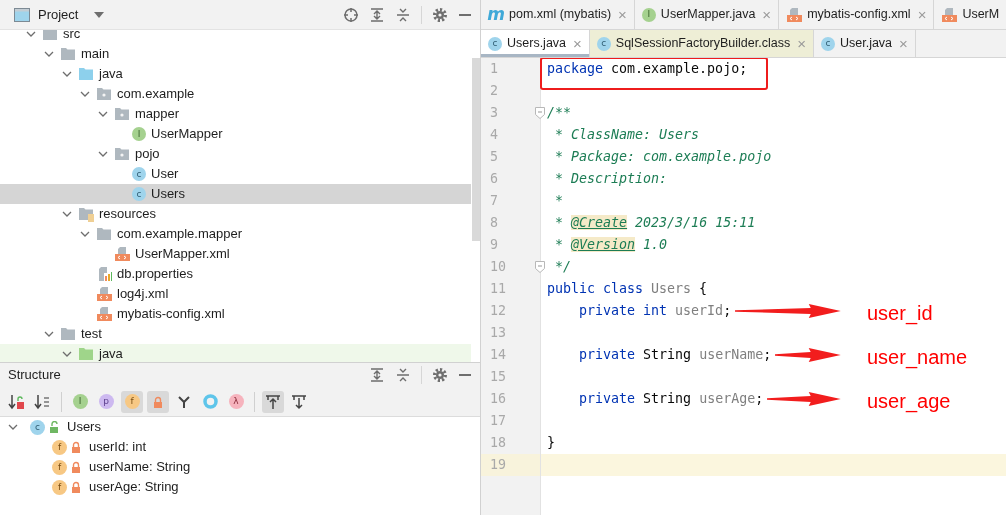  Describe the element at coordinates (511, 311) in the screenshot. I see `line-number: 12` at that location.